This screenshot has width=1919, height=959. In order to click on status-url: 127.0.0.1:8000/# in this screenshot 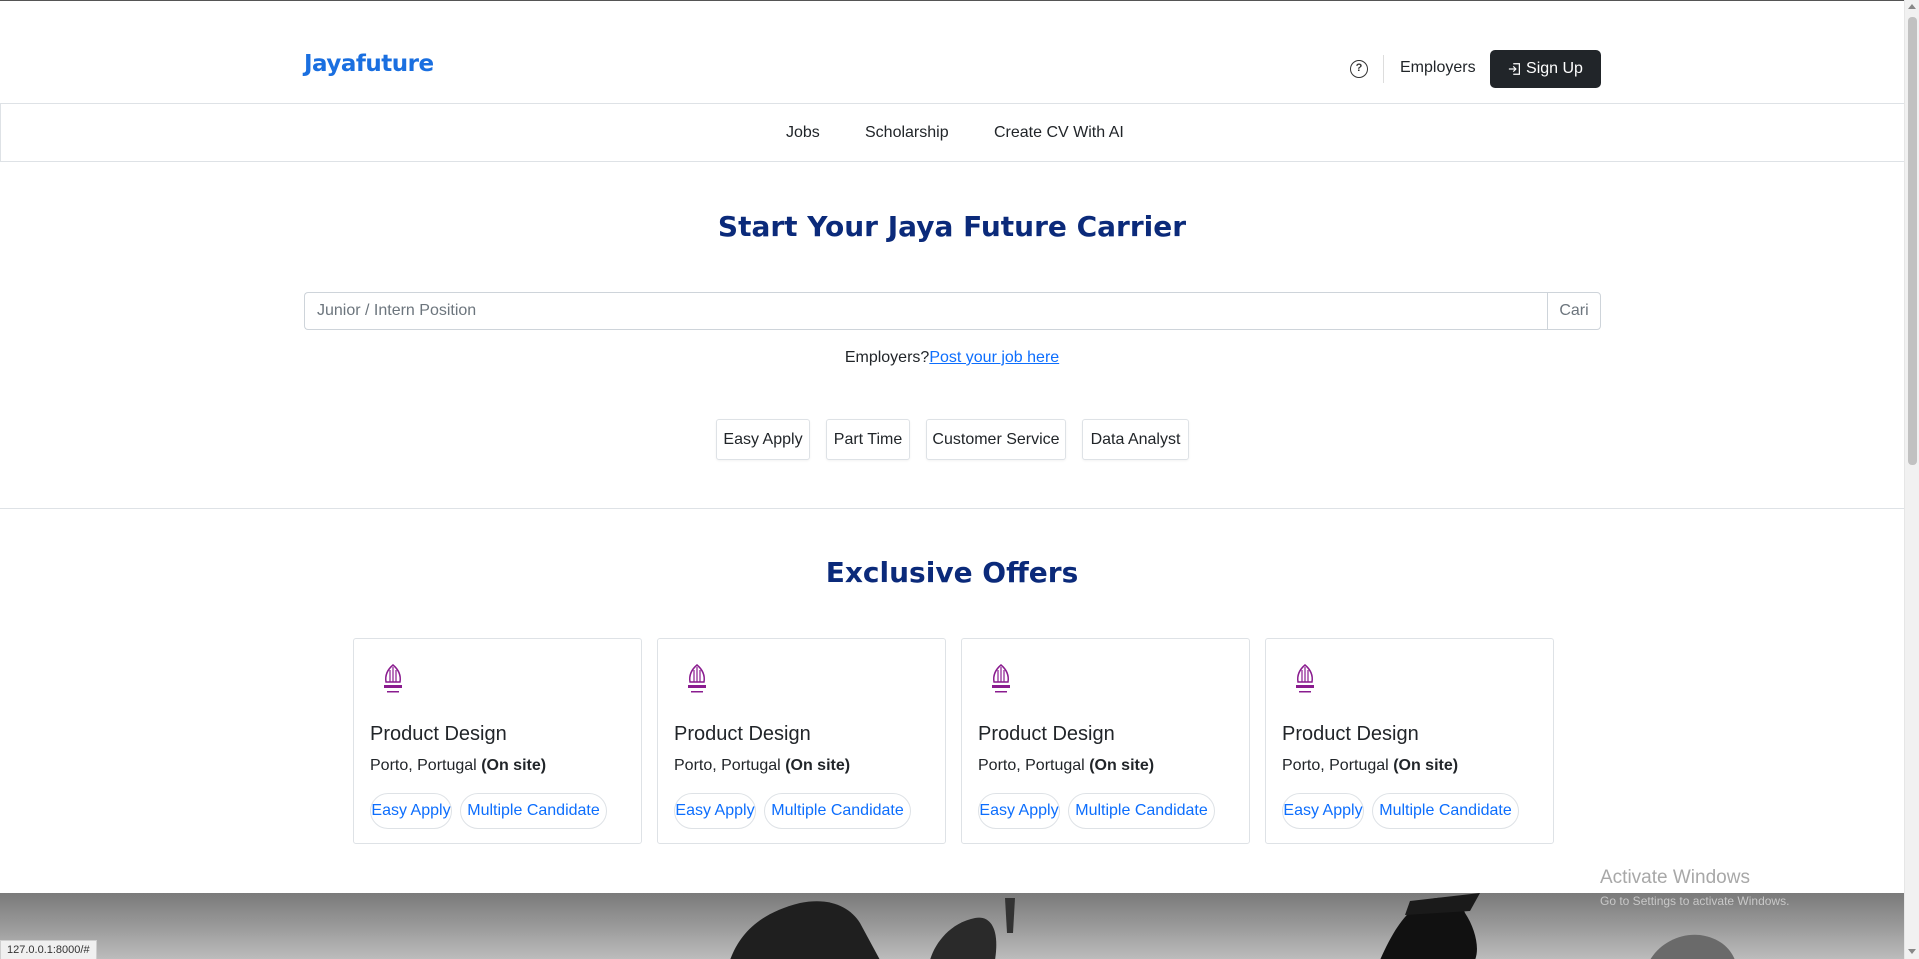, I will do `click(48, 949)`.